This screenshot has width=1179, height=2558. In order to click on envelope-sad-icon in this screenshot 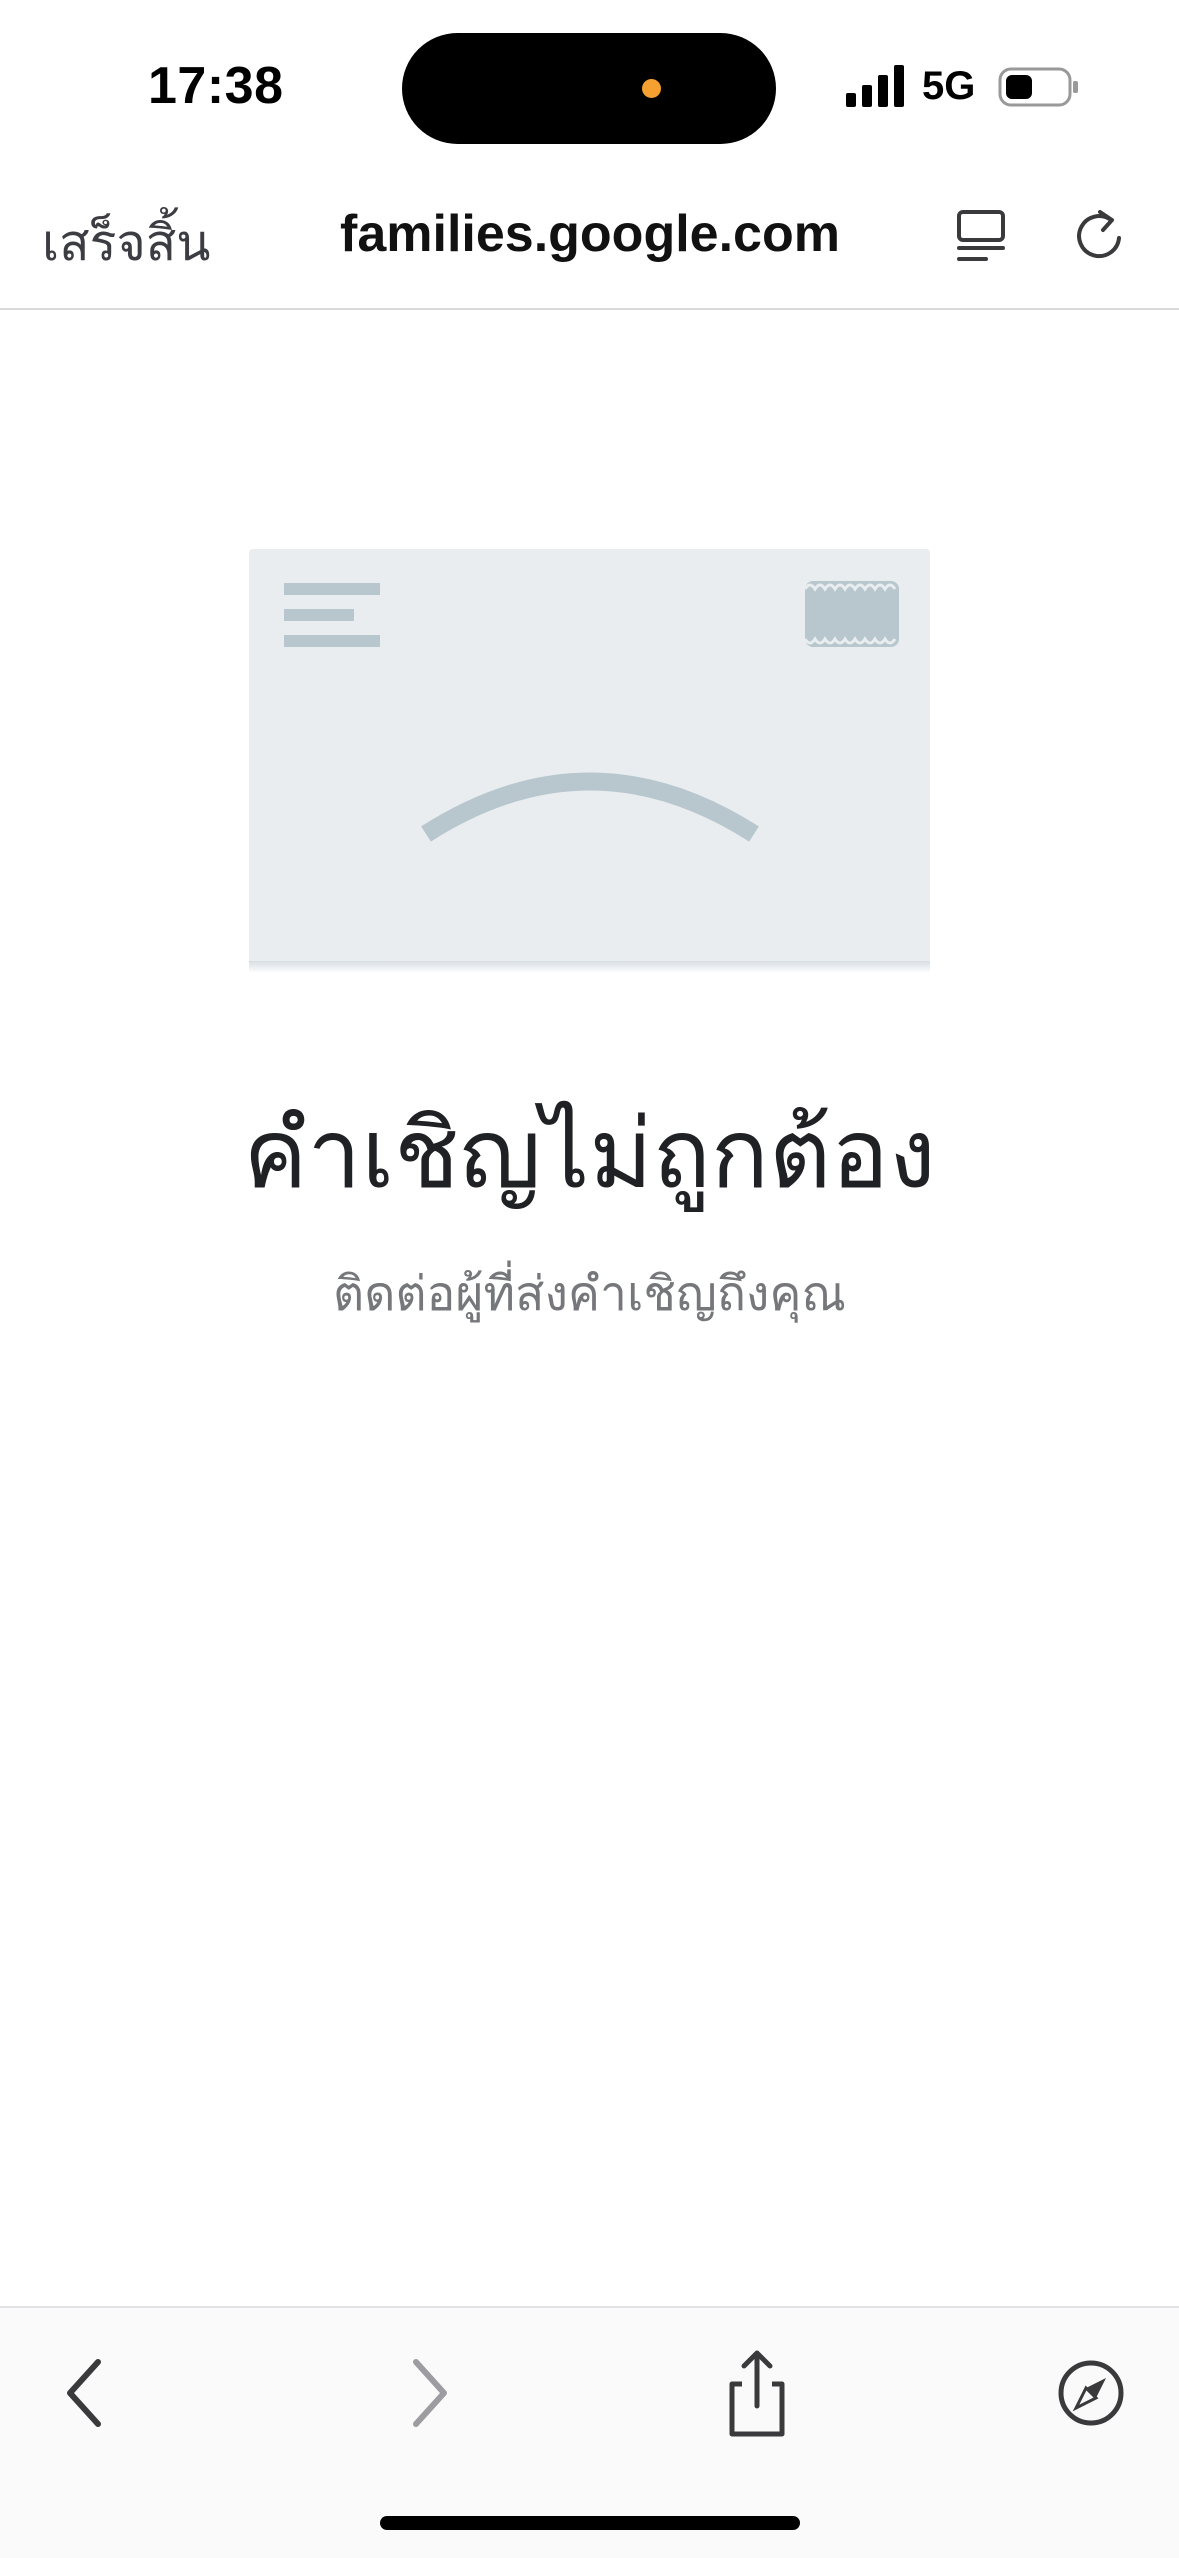, I will do `click(589, 761)`.